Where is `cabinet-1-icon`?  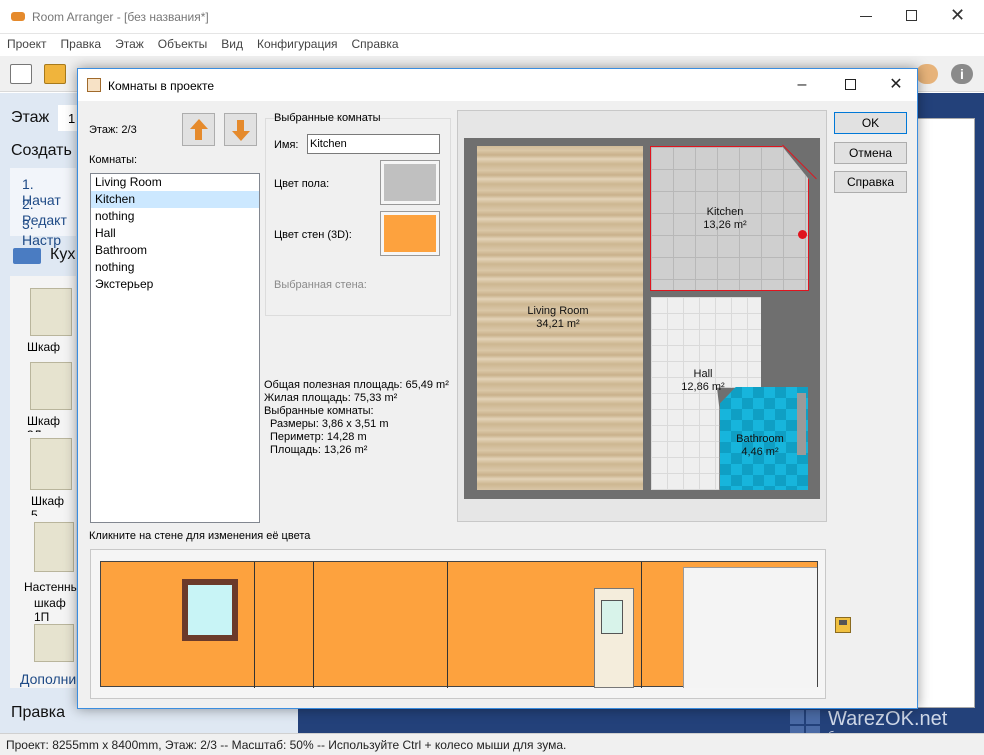
cabinet-1-icon is located at coordinates (51, 312).